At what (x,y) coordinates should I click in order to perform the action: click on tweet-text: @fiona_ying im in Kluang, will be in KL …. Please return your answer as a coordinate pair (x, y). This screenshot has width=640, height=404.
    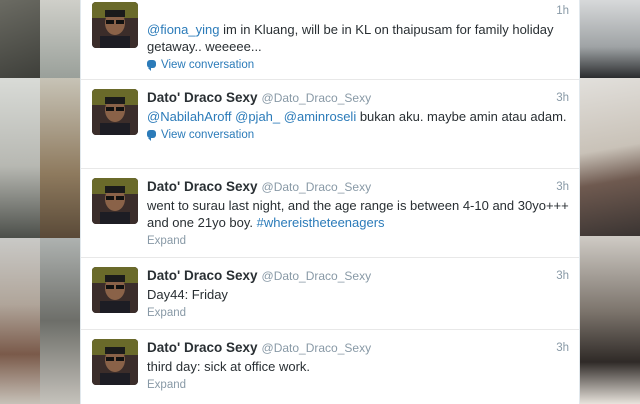
    Looking at the image, I should click on (358, 38).